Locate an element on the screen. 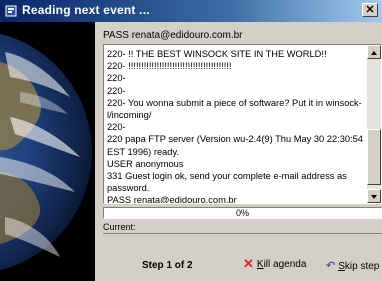 Image resolution: width=382 pixels, height=281 pixels. scroll-thumb is located at coordinates (374, 157).